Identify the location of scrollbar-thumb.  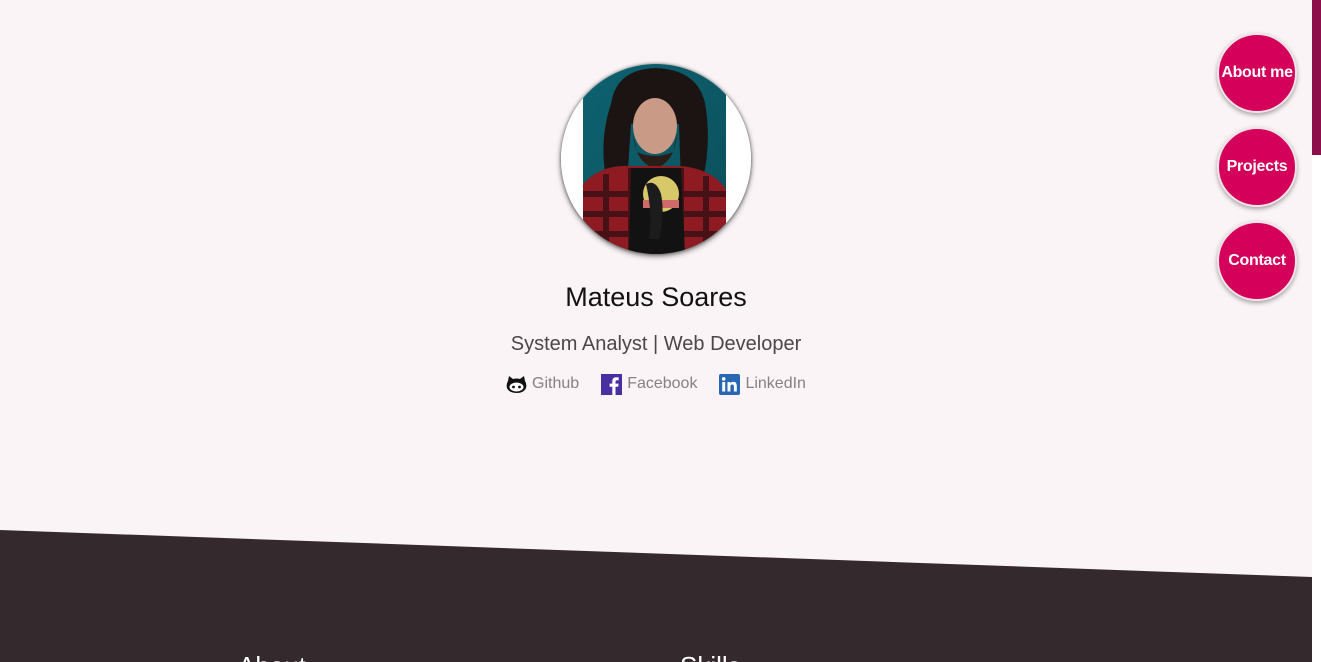
(1316, 77).